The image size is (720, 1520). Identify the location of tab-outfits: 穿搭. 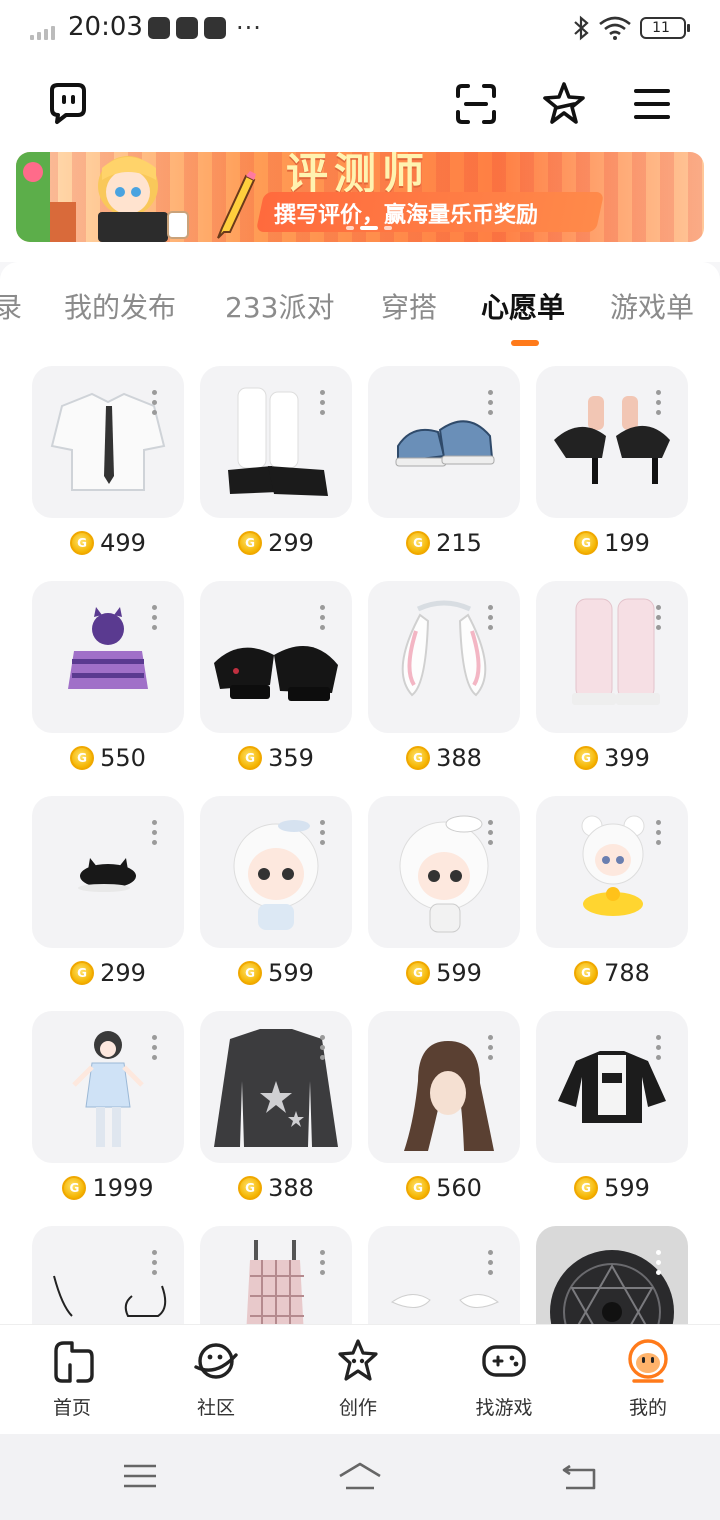
(409, 306).